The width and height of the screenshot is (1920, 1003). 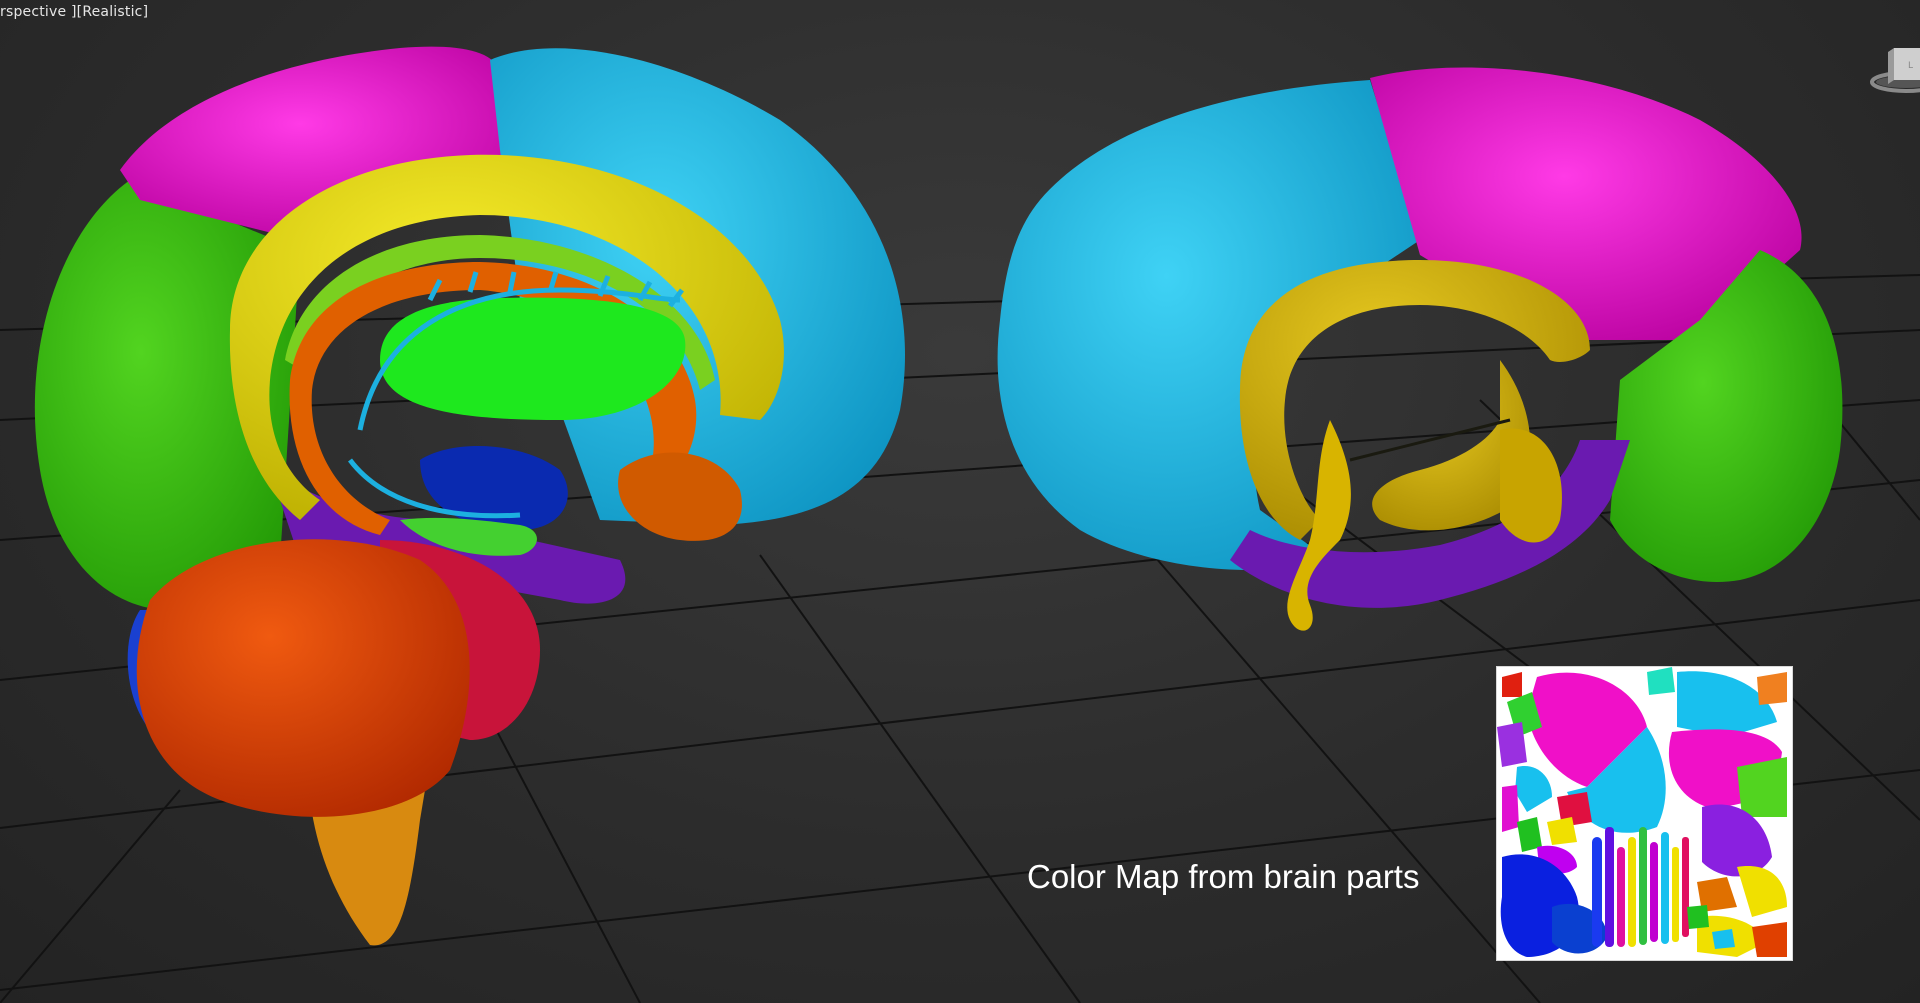 What do you see at coordinates (74, 12) in the screenshot?
I see `viewport-label: rspective ][Realistic]` at bounding box center [74, 12].